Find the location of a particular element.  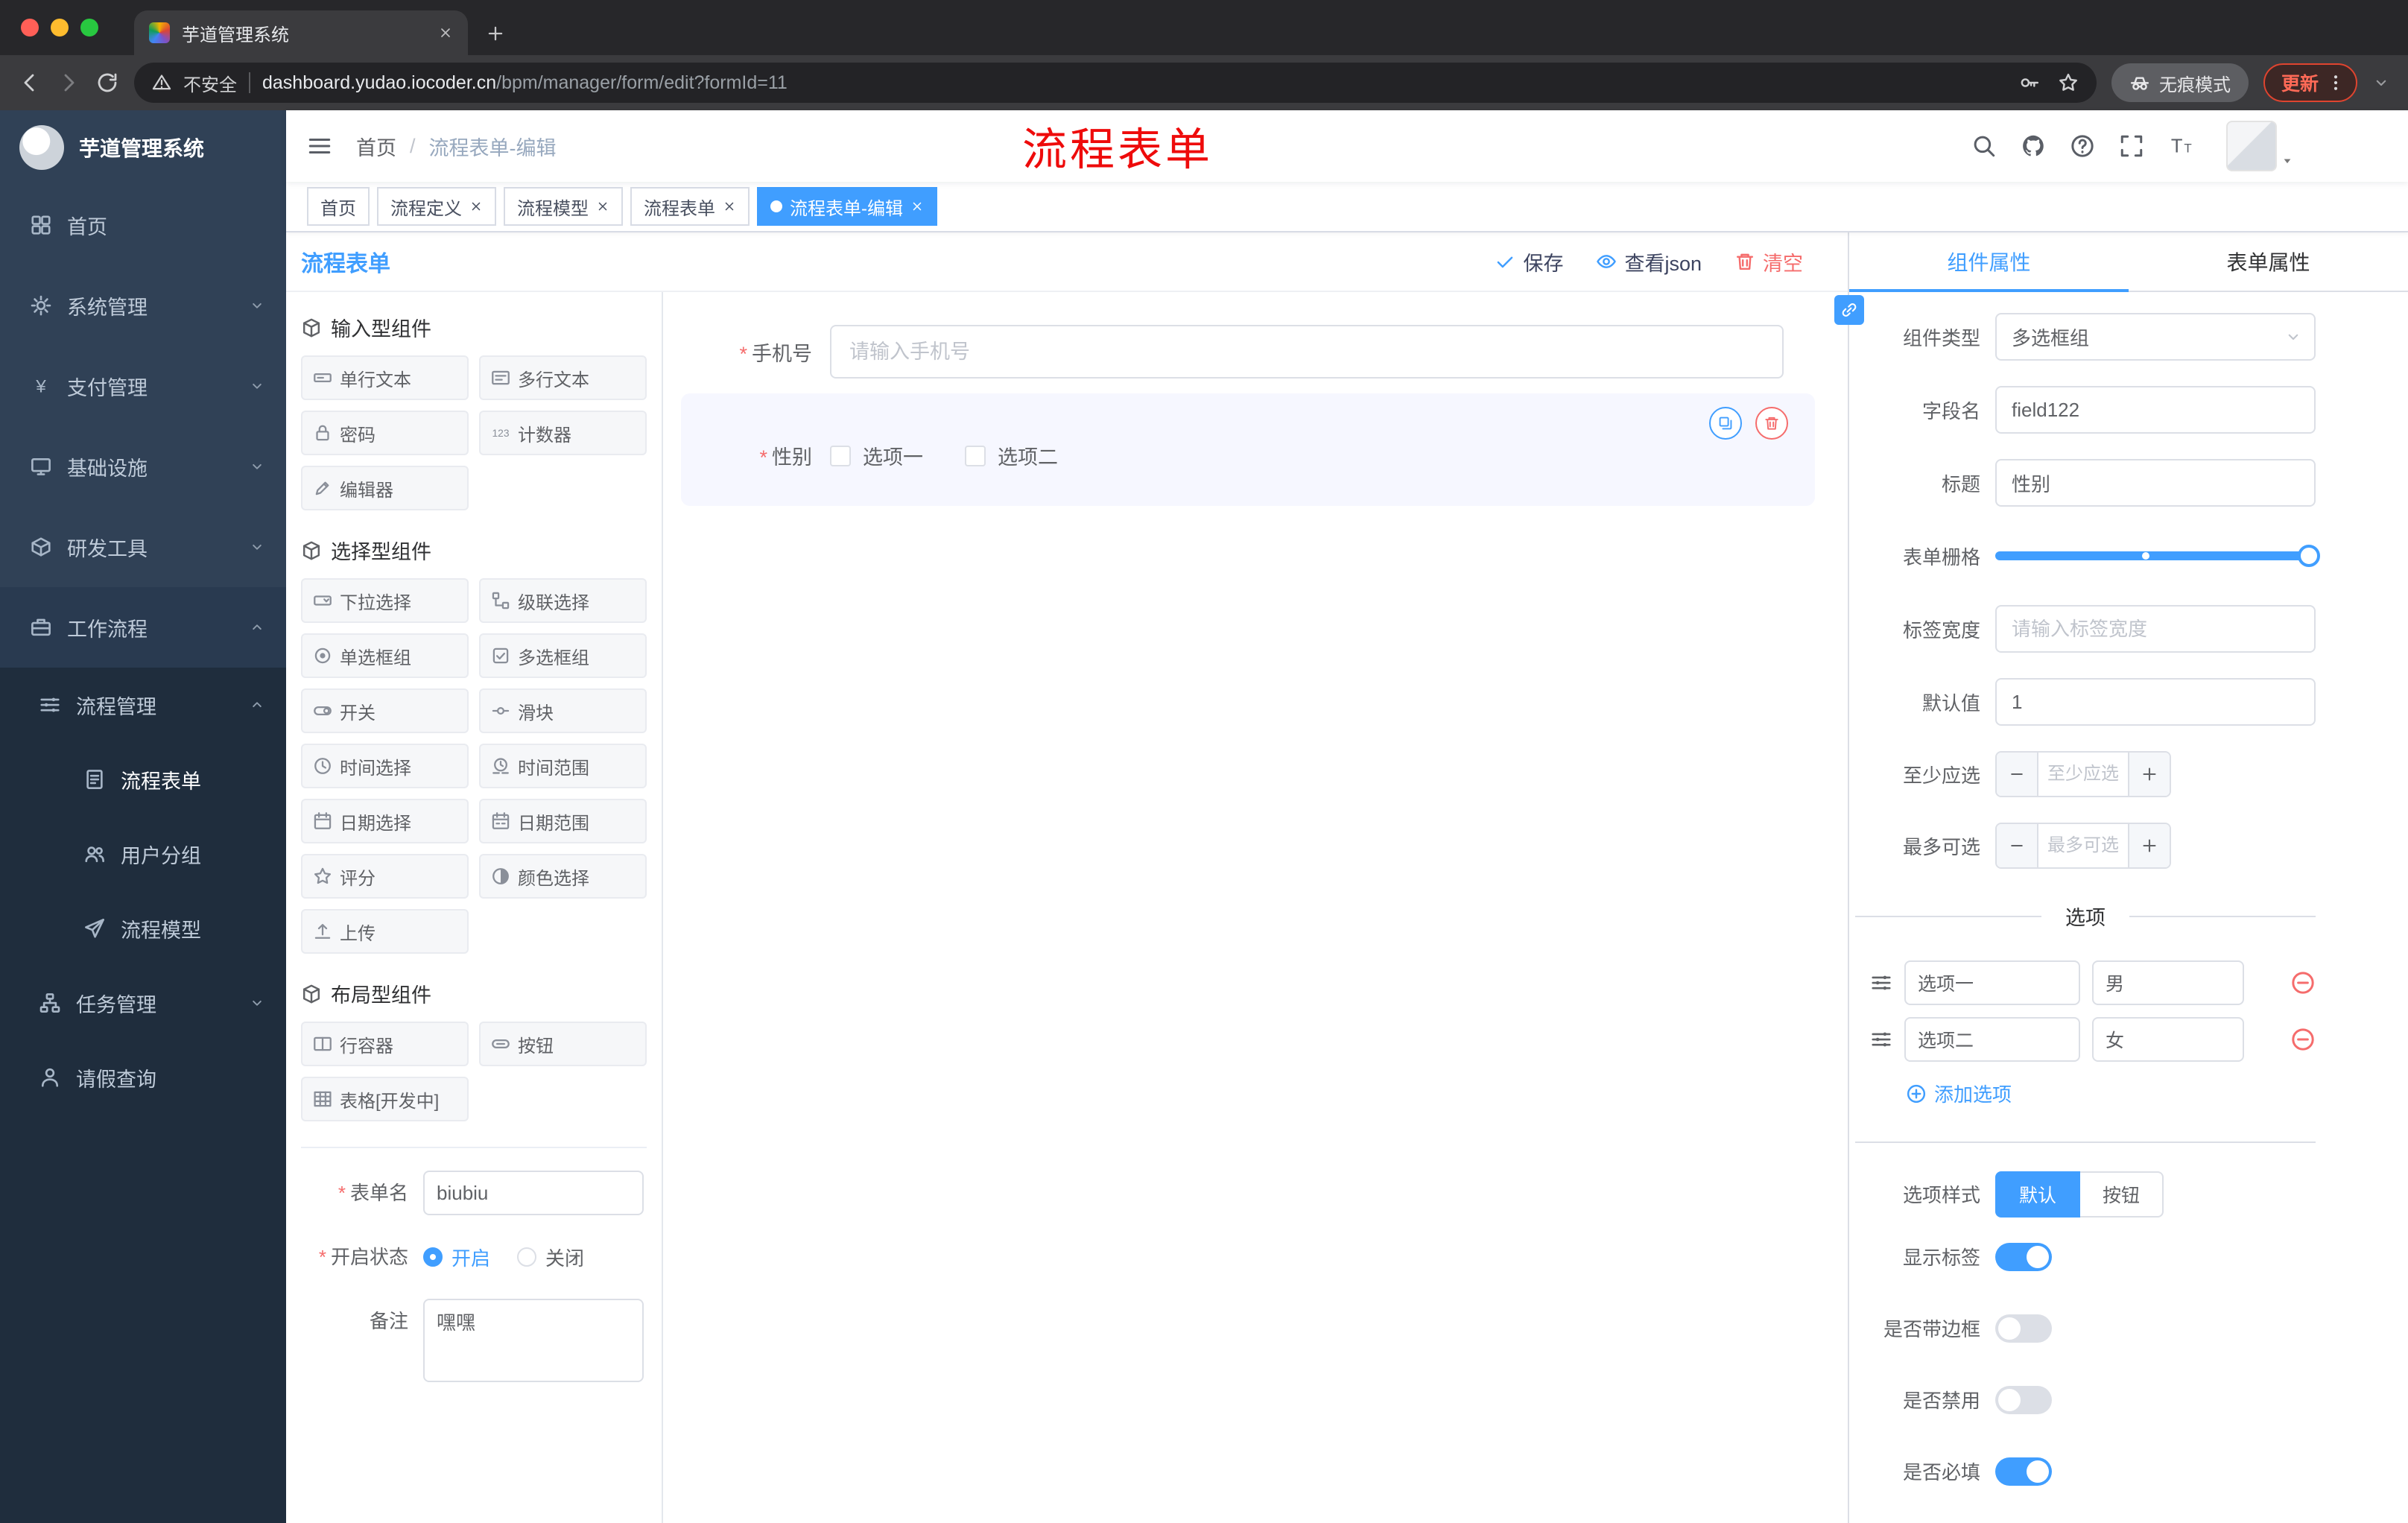

disabled-switch is located at coordinates (2023, 1400).